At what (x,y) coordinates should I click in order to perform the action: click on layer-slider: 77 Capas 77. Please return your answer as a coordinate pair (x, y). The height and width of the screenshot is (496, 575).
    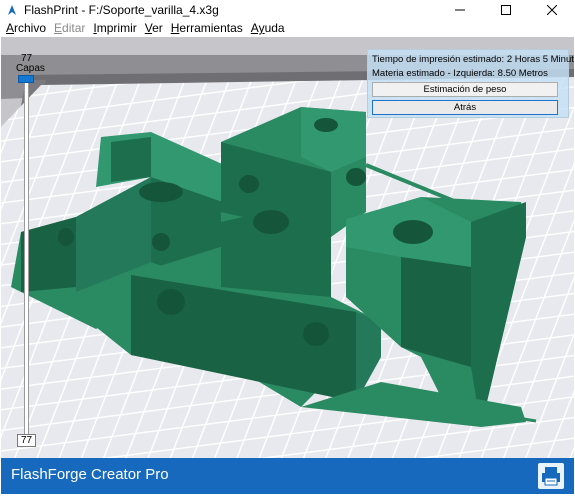
    Looking at the image, I should click on (31, 247).